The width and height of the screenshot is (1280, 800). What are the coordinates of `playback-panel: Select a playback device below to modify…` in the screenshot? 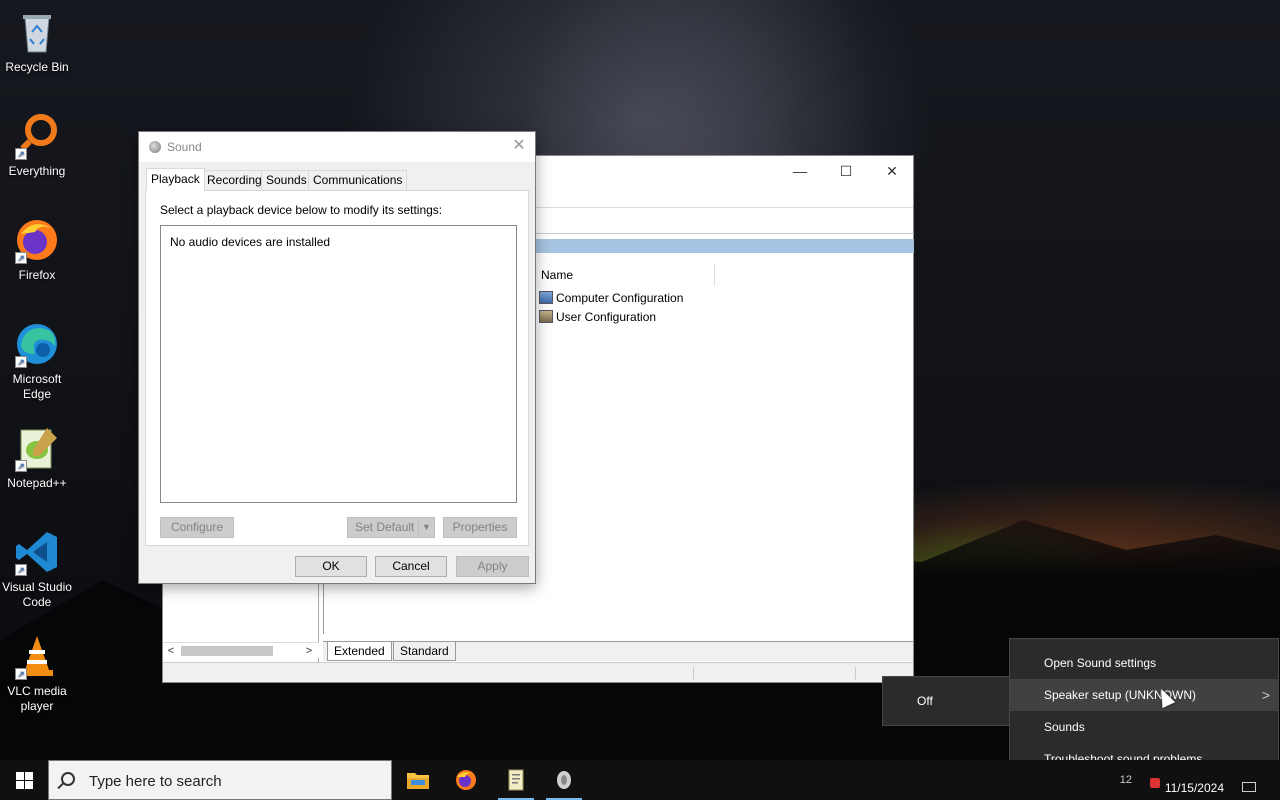 It's located at (337, 368).